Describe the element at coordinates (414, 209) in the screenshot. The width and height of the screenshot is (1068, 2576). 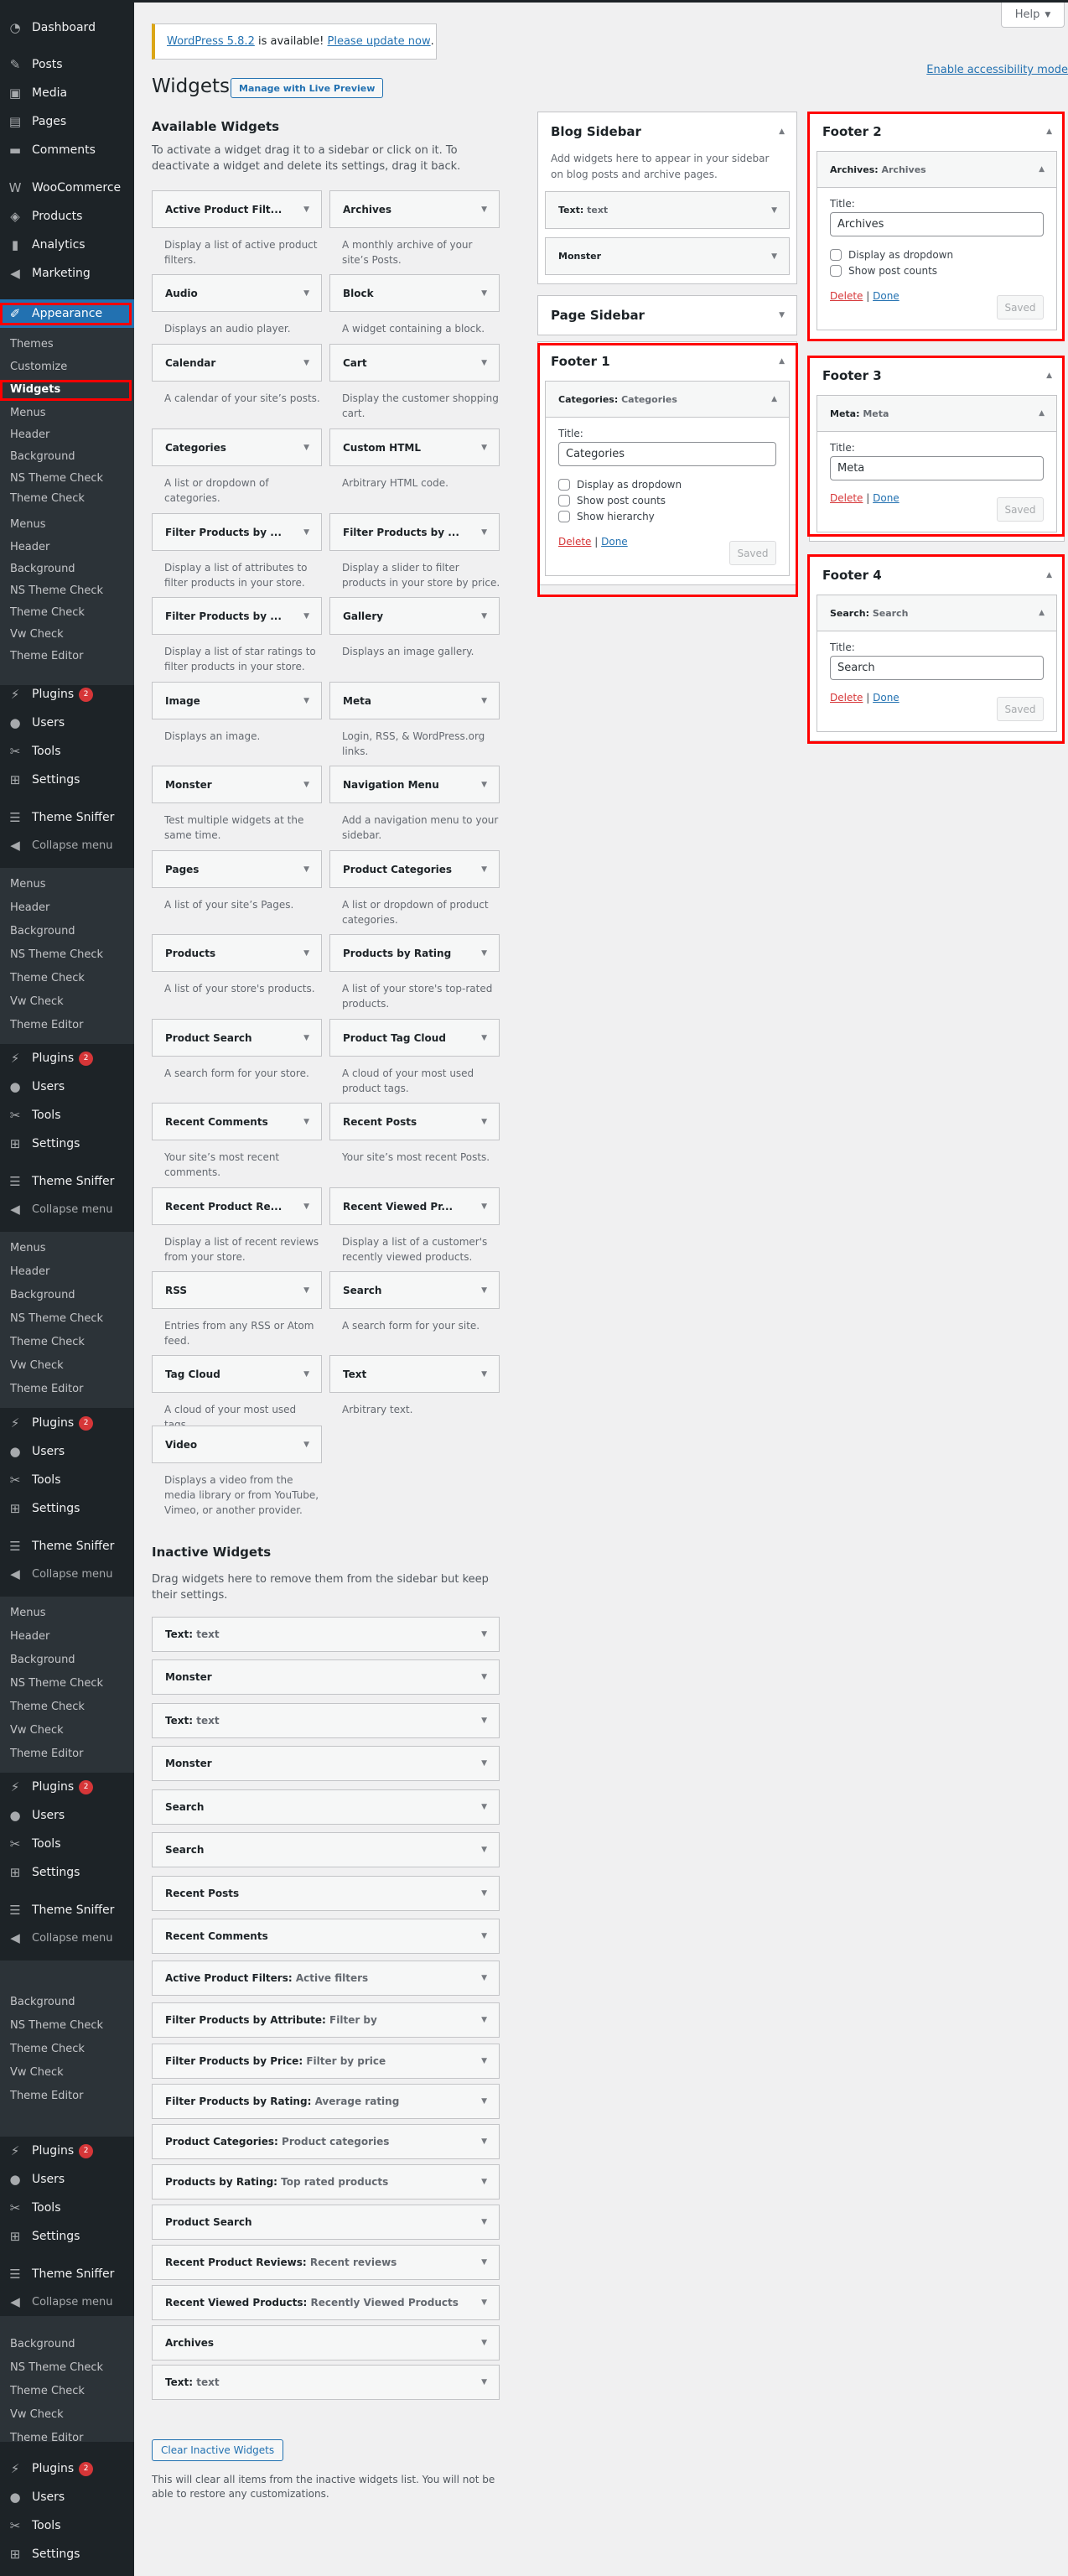
I see `available-widget: Archives ▼` at that location.